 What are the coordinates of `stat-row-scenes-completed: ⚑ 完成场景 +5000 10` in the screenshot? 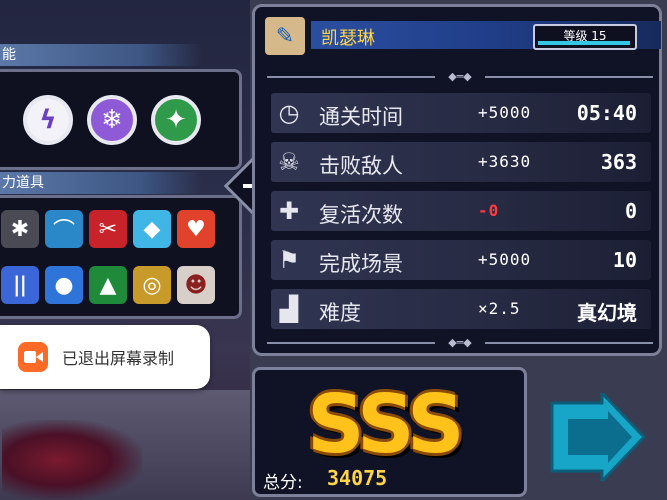 It's located at (461, 260).